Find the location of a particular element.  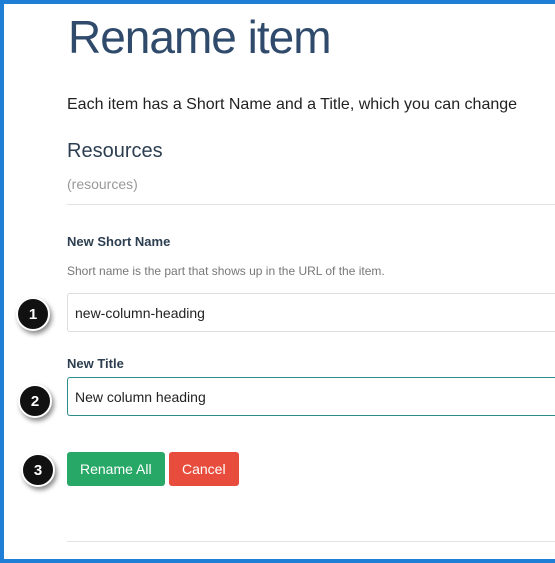

short-name-label: New Short Name is located at coordinates (119, 241).